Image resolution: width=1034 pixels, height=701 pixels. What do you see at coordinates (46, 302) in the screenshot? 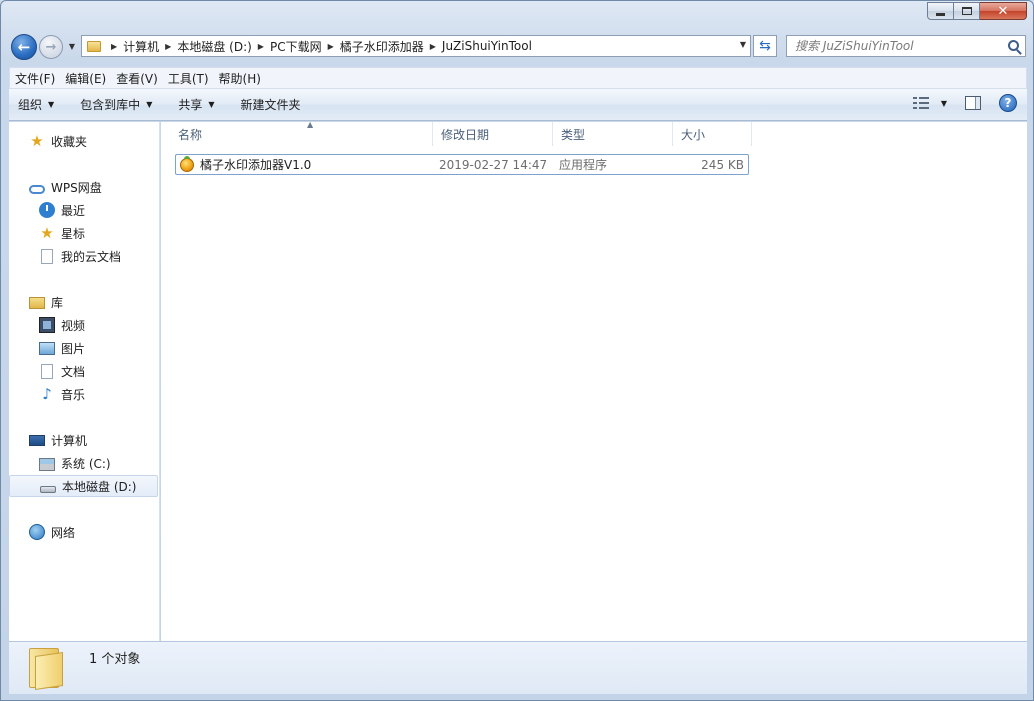
I see `nav-libraries: 库` at bounding box center [46, 302].